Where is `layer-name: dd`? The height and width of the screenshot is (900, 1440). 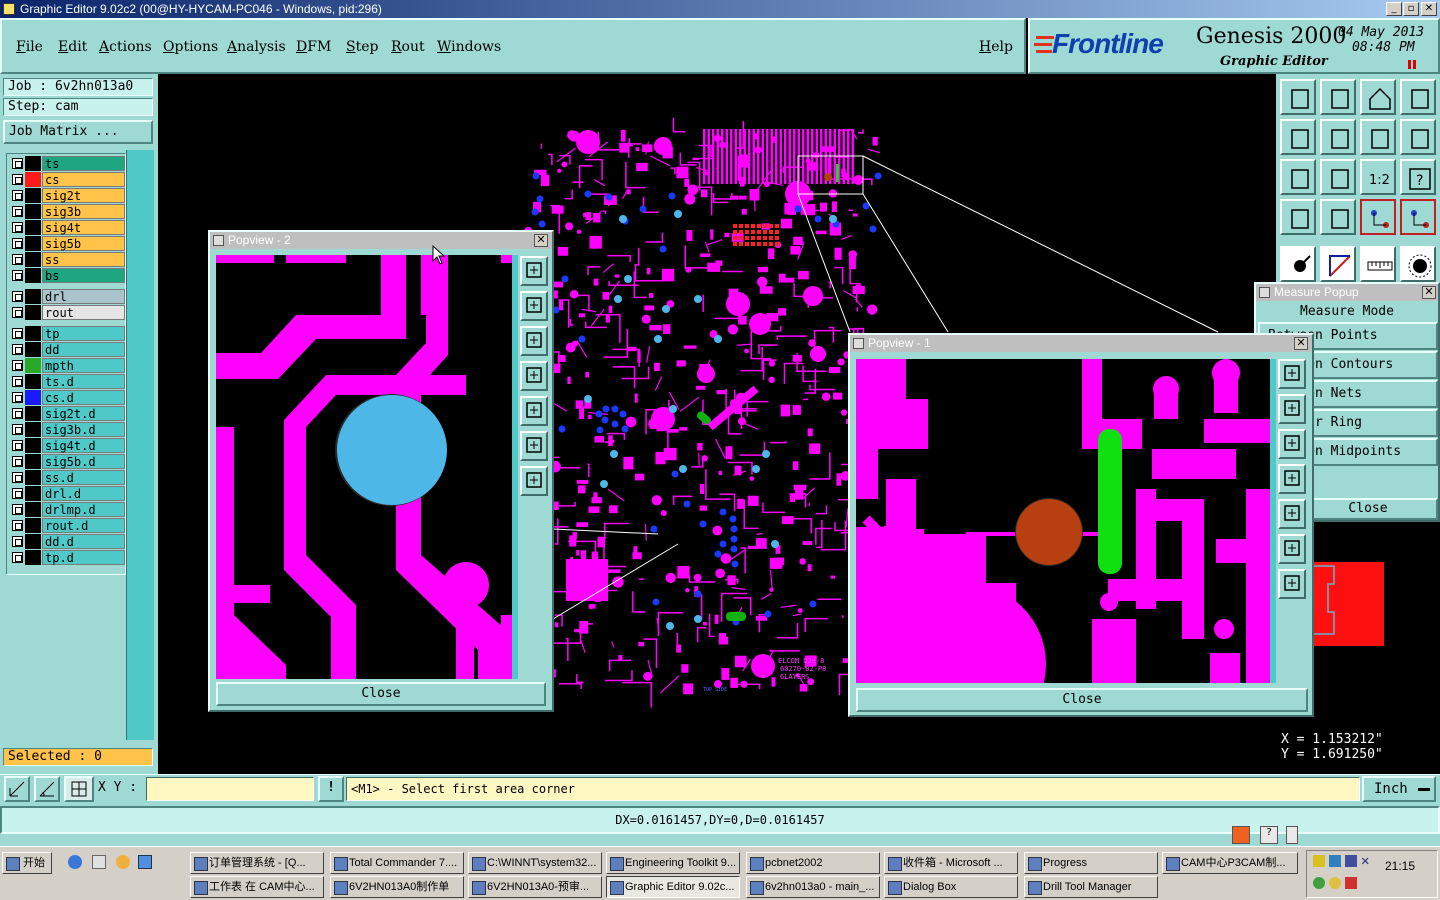
layer-name: dd is located at coordinates (83, 349).